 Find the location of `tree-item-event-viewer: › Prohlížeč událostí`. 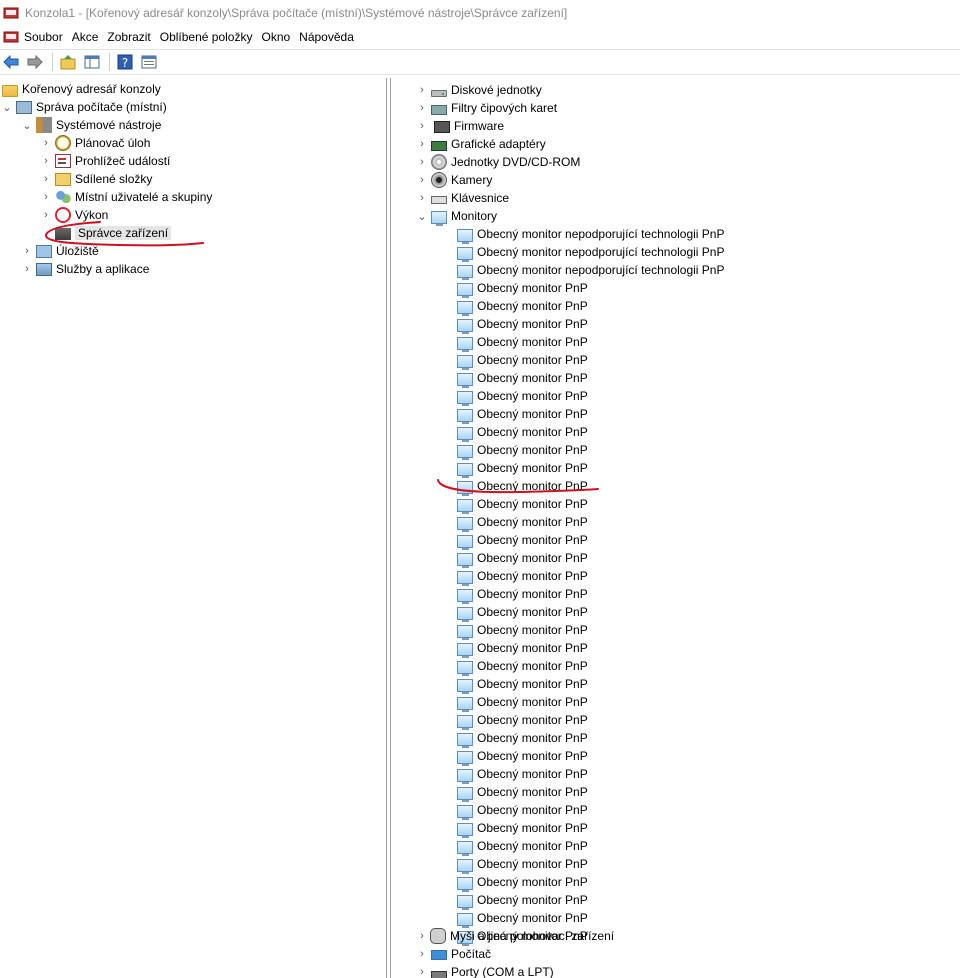

tree-item-event-viewer: › Prohlížeč událostí is located at coordinates (105, 161).